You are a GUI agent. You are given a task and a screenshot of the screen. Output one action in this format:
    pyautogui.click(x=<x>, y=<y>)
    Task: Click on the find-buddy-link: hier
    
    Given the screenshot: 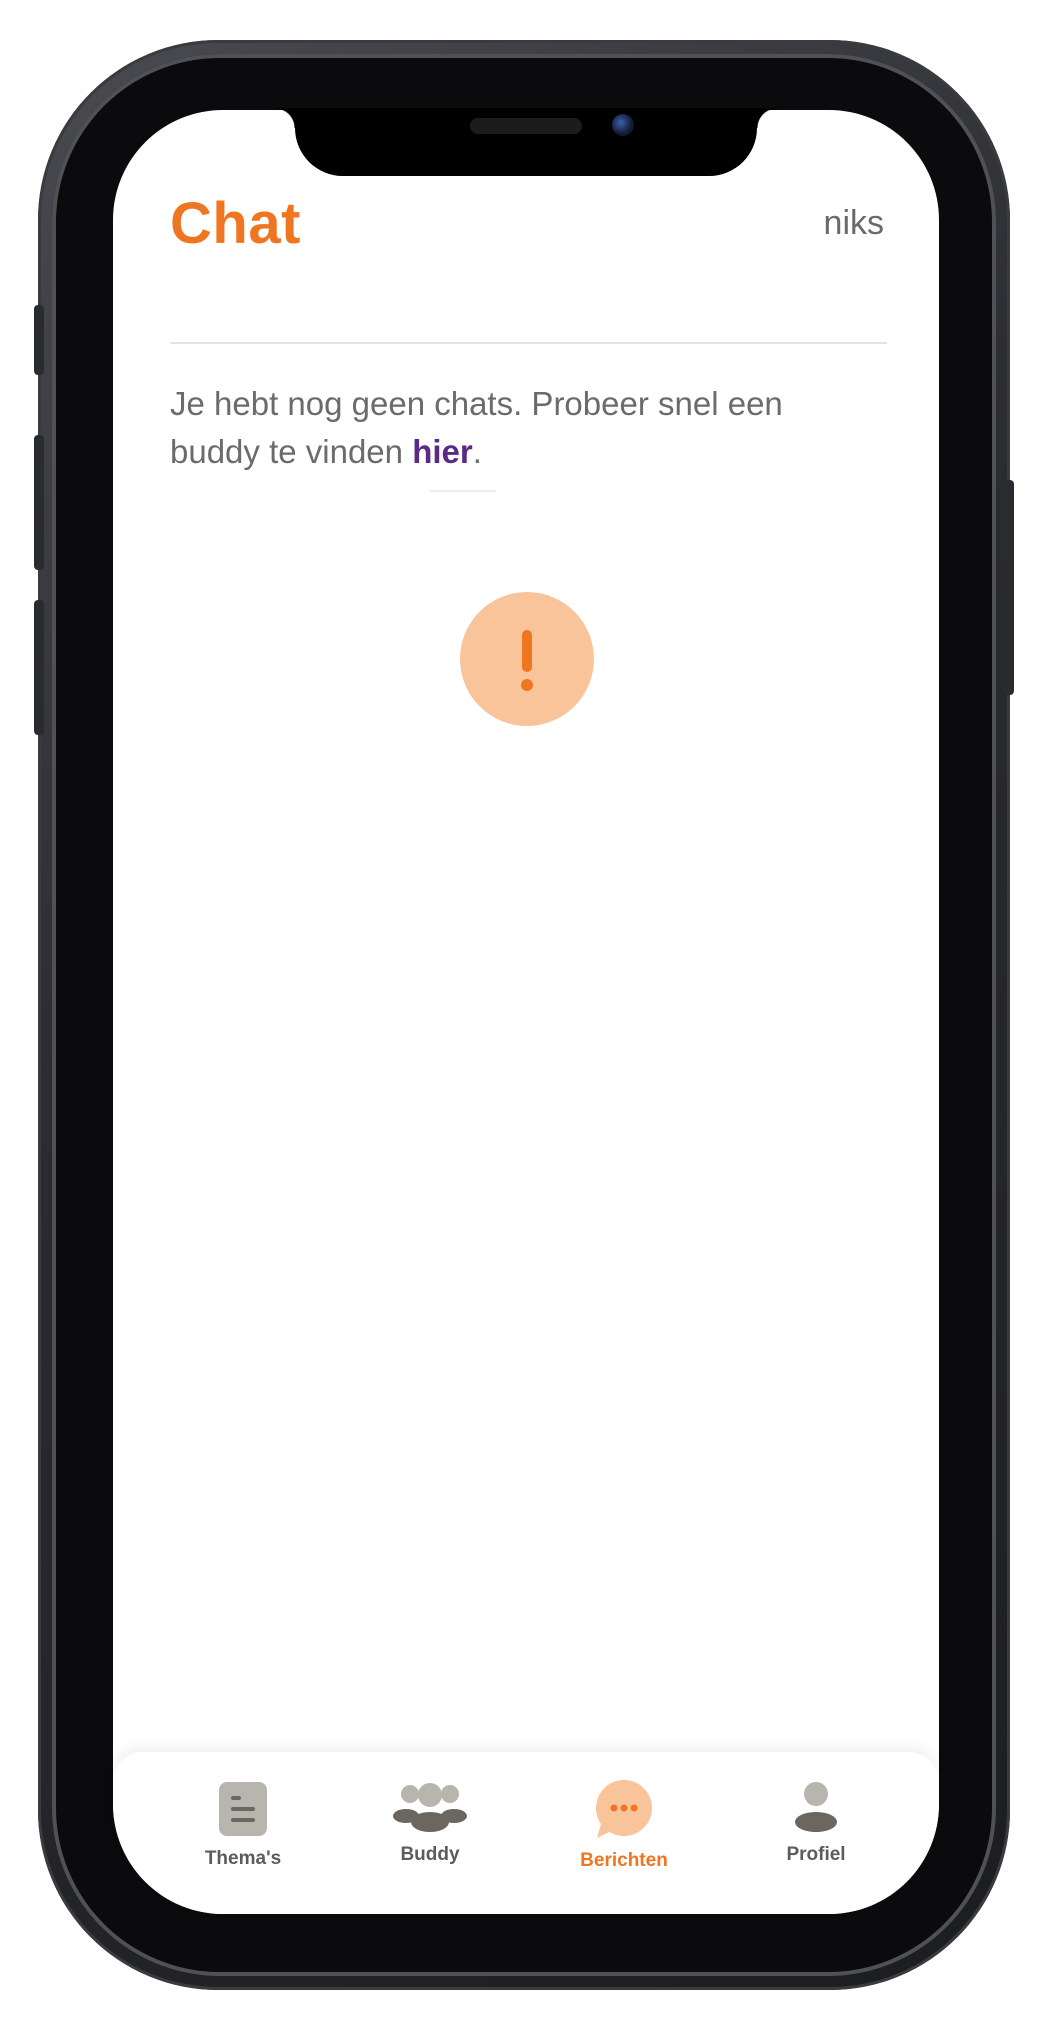 What is the action you would take?
    pyautogui.click(x=442, y=451)
    